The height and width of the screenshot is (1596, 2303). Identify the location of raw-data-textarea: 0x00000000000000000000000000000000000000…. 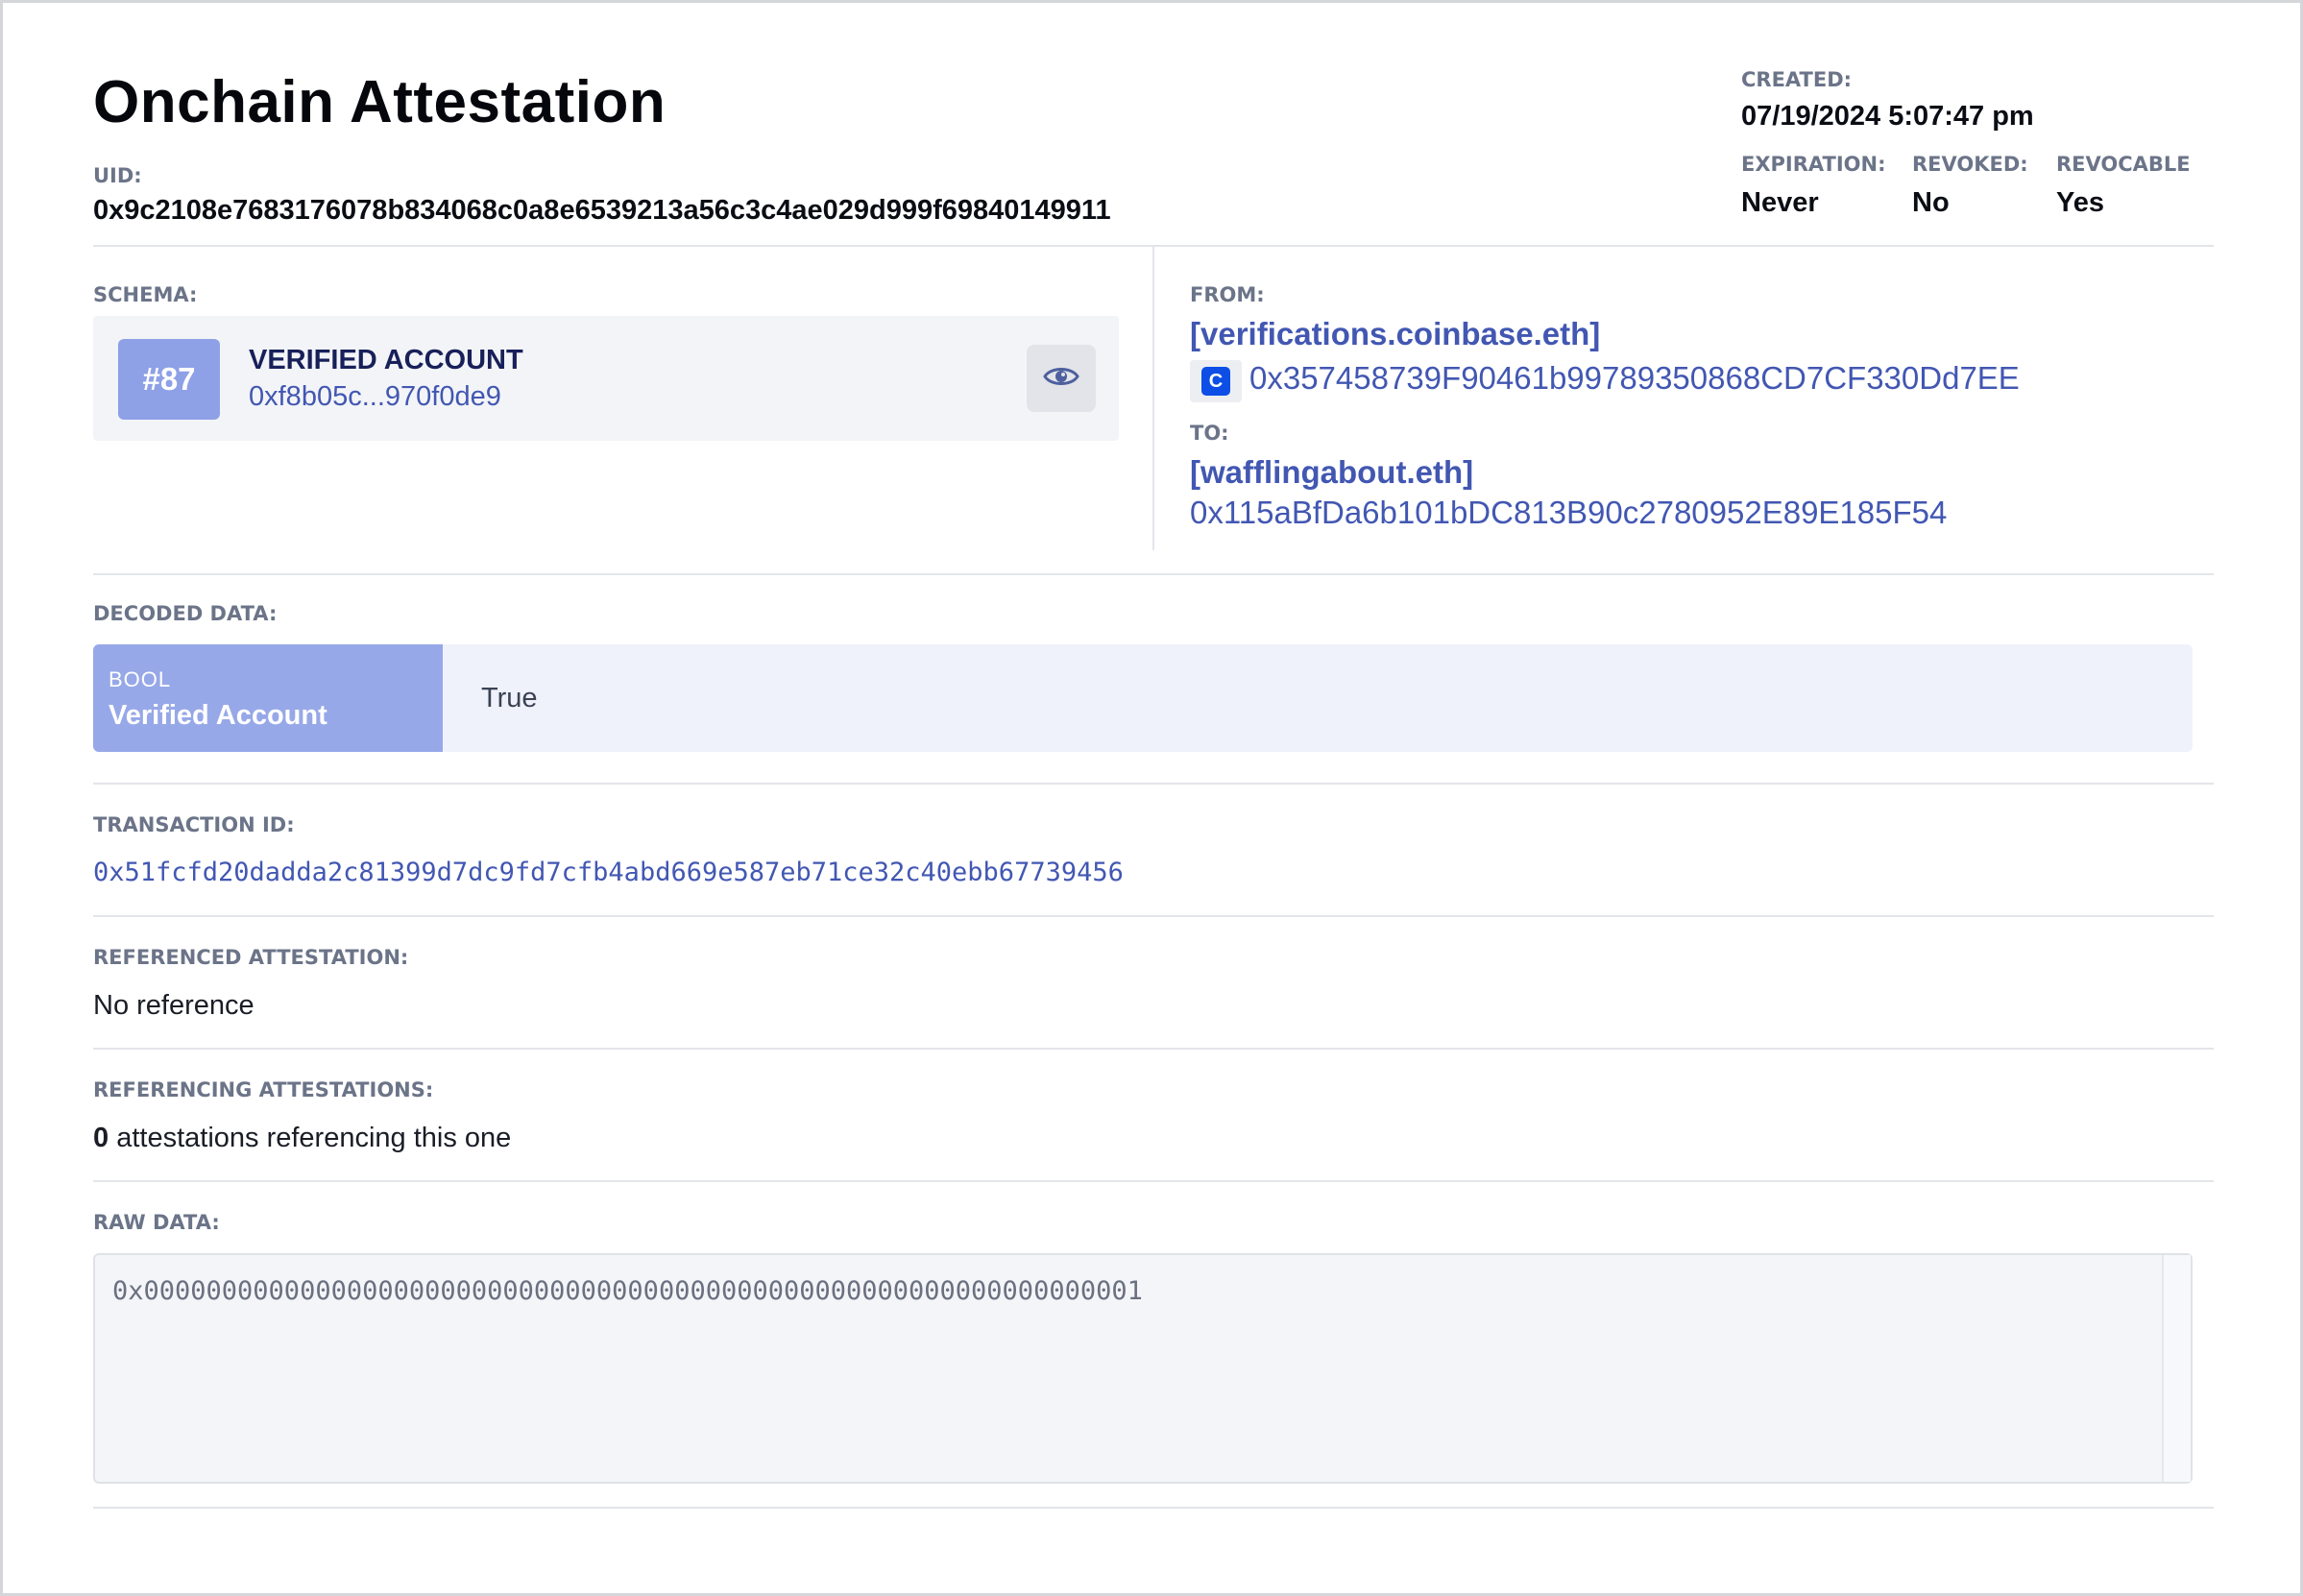
(1143, 1368).